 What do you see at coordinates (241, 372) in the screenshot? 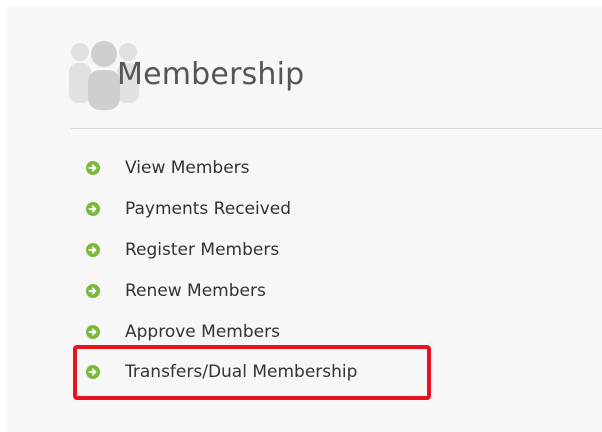
I see `menu-item-label: Transfers/Dual Membership` at bounding box center [241, 372].